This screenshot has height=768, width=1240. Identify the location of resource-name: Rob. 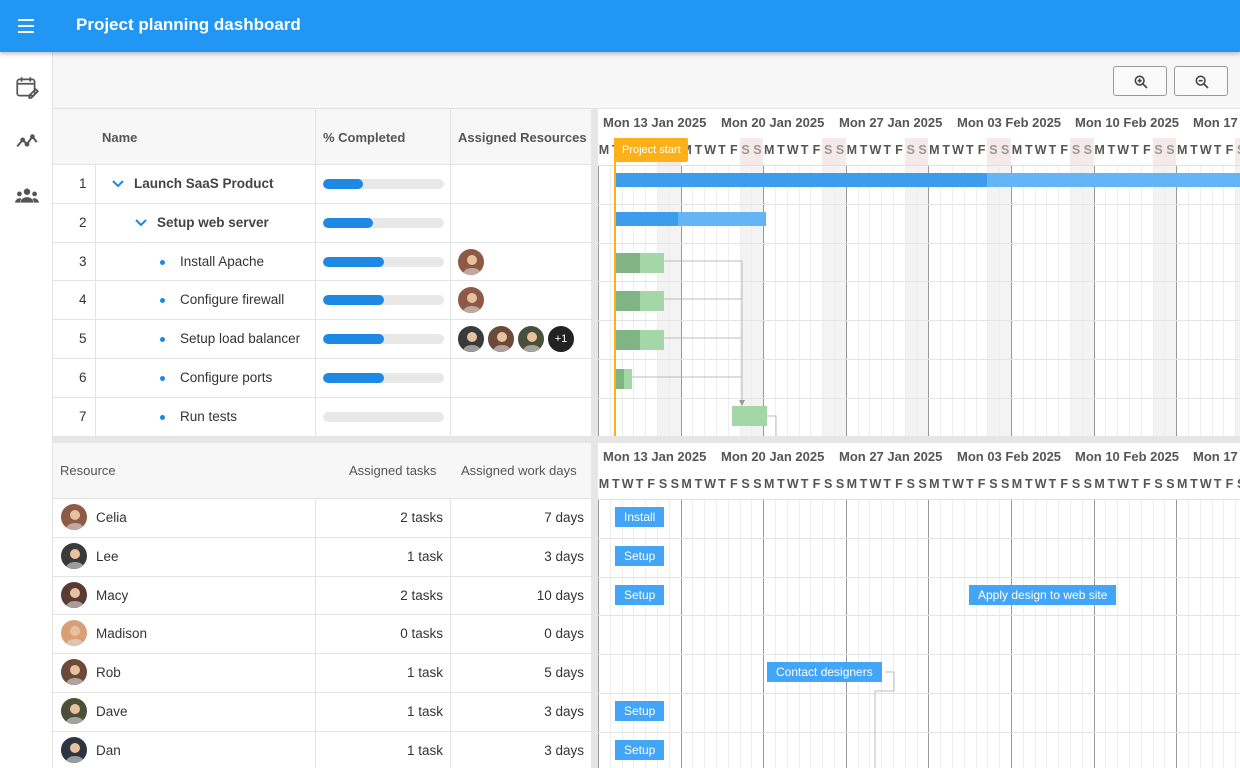
(108, 672).